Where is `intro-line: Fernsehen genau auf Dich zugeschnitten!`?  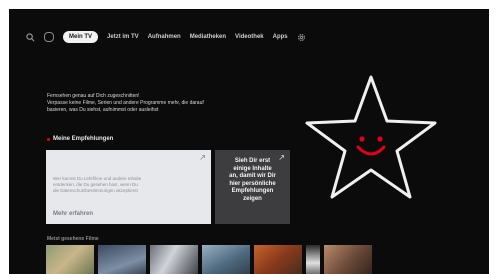 intro-line: Fernsehen genau auf Dich zugeschnitten! is located at coordinates (93, 96).